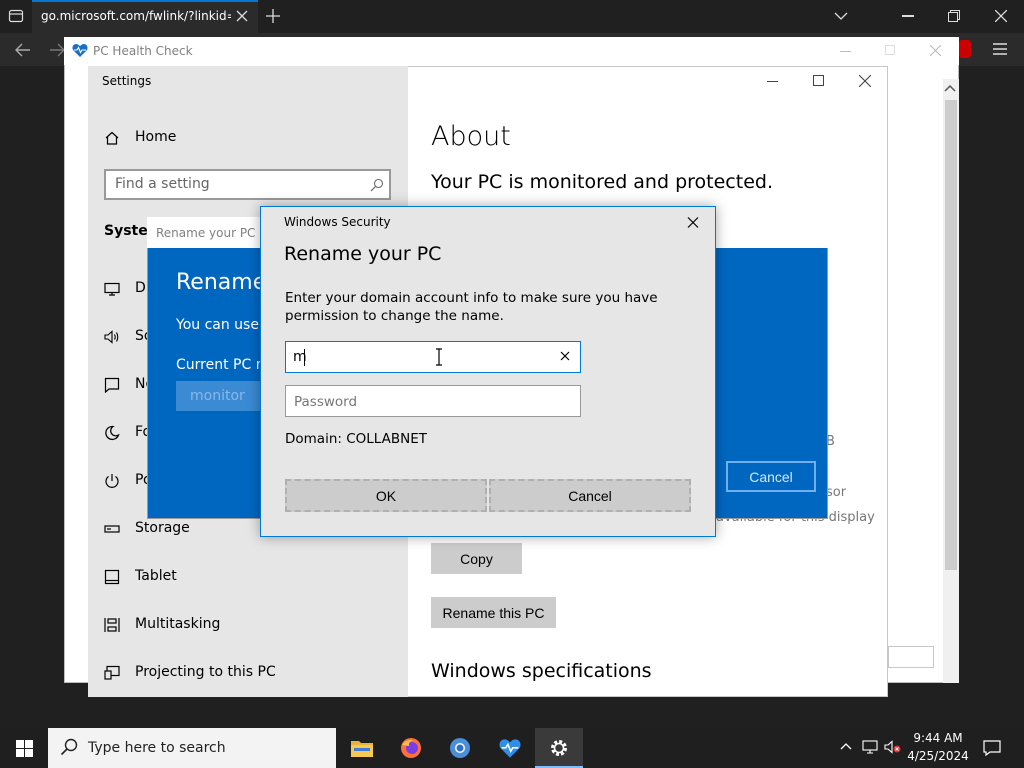  What do you see at coordinates (771, 476) in the screenshot?
I see `rename-cancel-button: Cancel` at bounding box center [771, 476].